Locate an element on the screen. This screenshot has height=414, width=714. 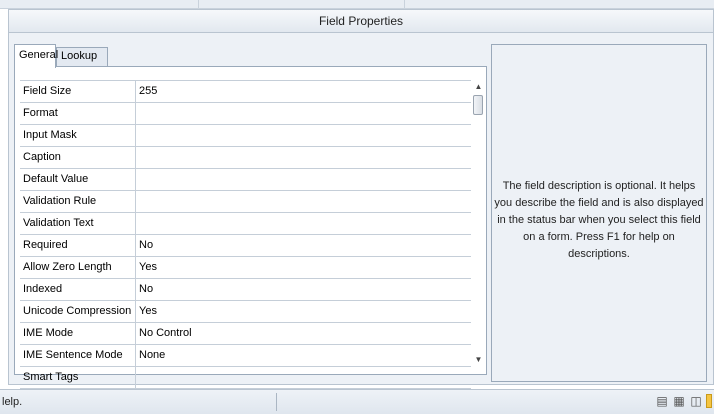
property-row: Allow Zero Length Yes is located at coordinates (245, 268).